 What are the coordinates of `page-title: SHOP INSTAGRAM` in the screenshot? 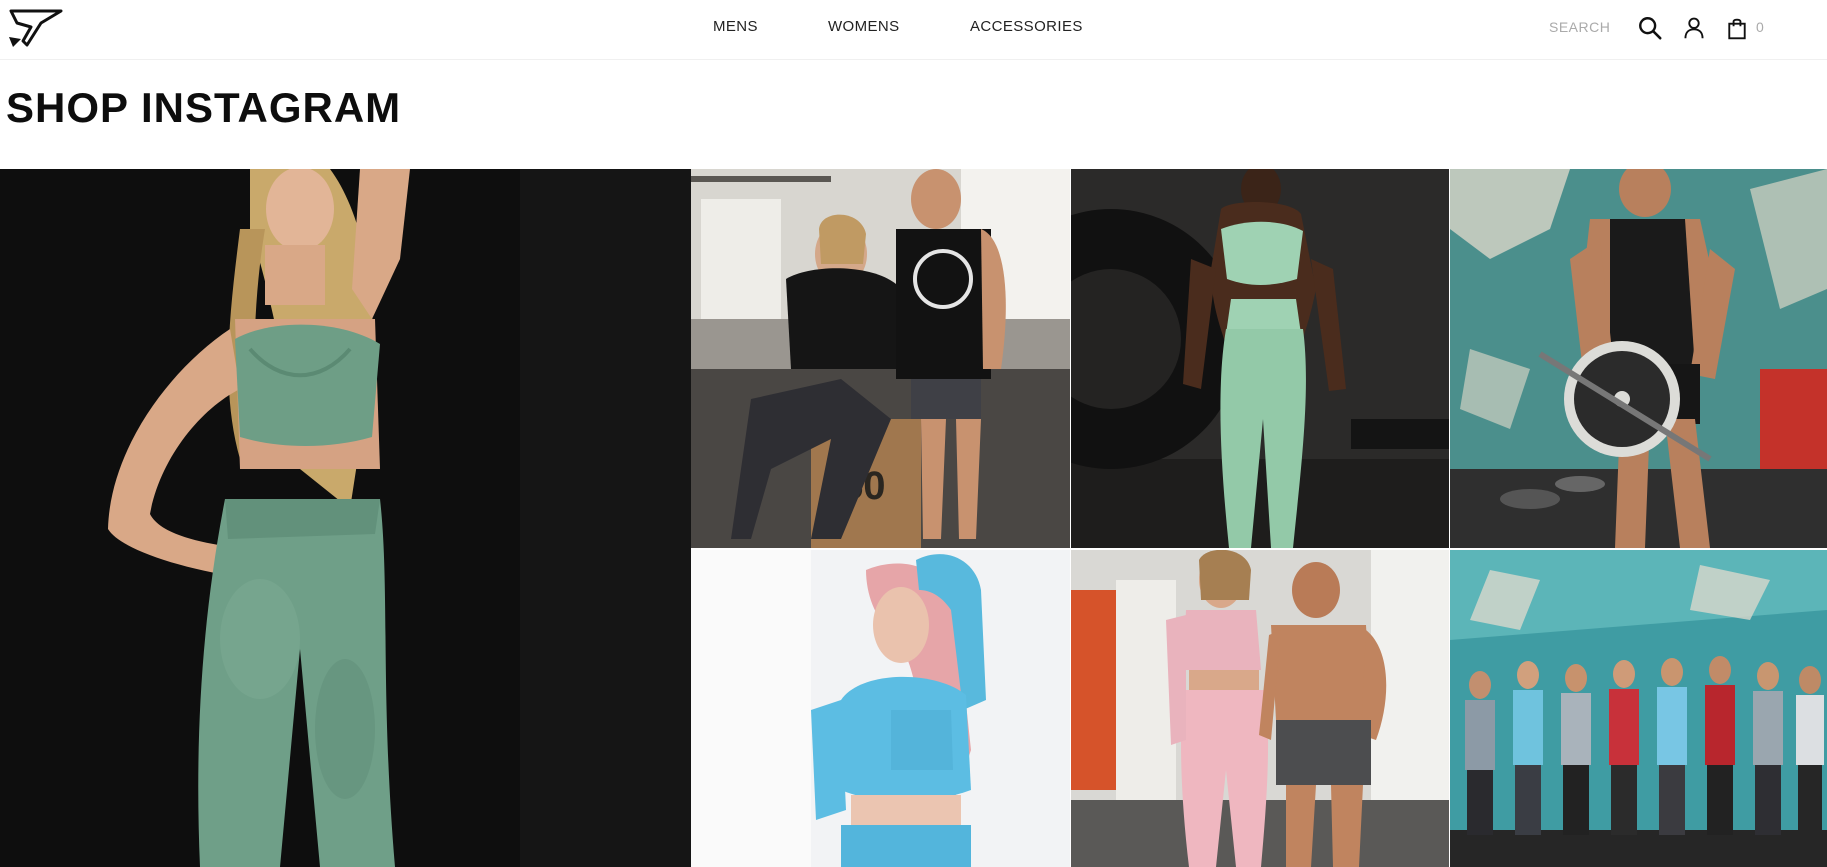 It's located at (204, 107).